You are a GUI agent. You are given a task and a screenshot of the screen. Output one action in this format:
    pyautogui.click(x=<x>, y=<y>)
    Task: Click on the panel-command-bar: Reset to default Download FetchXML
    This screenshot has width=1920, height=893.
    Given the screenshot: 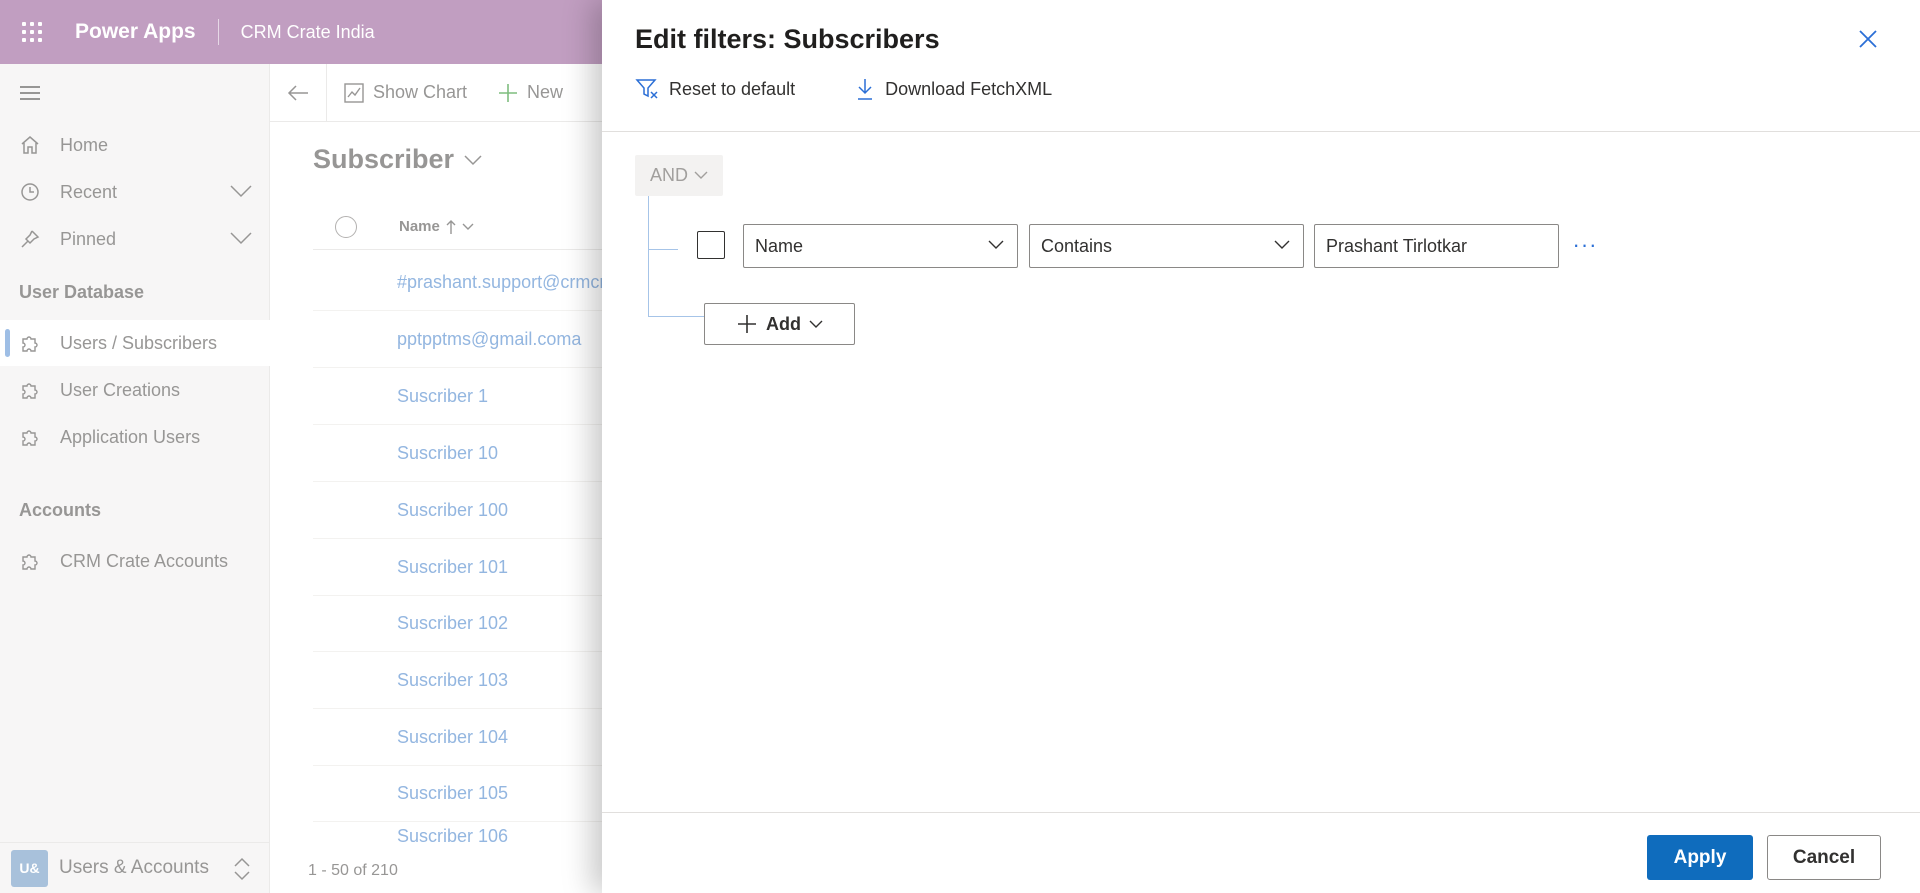 What is the action you would take?
    pyautogui.click(x=873, y=89)
    